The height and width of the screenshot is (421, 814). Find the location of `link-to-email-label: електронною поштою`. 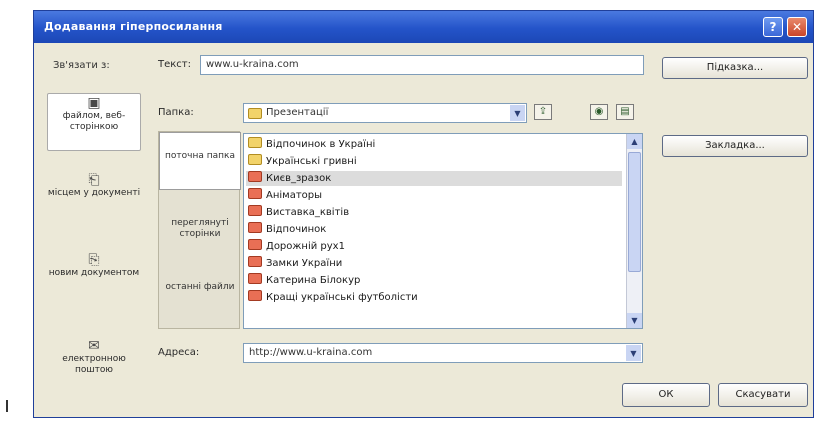

link-to-email-label: електронною поштою is located at coordinates (94, 364).